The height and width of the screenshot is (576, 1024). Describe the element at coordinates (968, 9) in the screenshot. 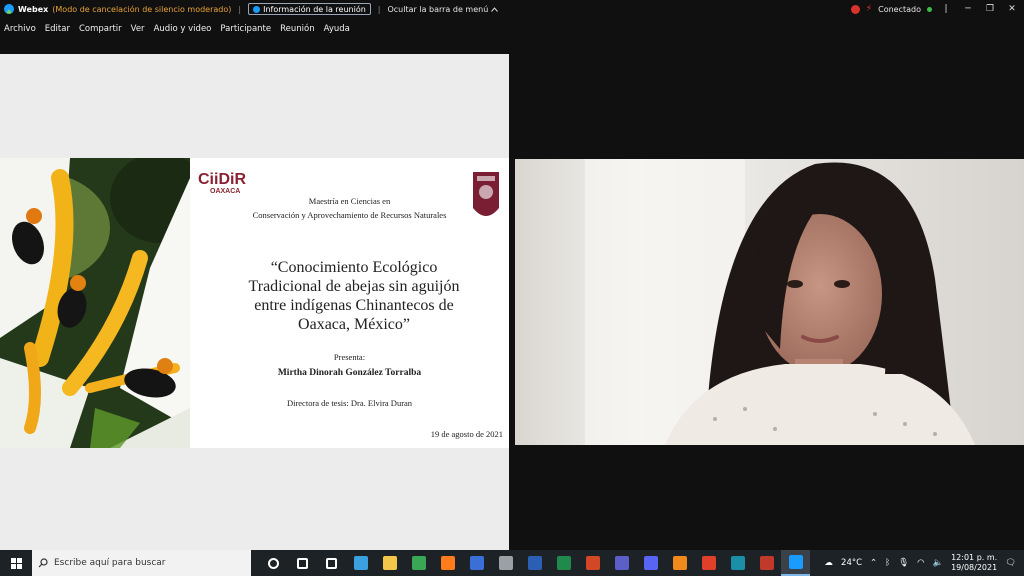

I see `minimize-button: ─` at that location.